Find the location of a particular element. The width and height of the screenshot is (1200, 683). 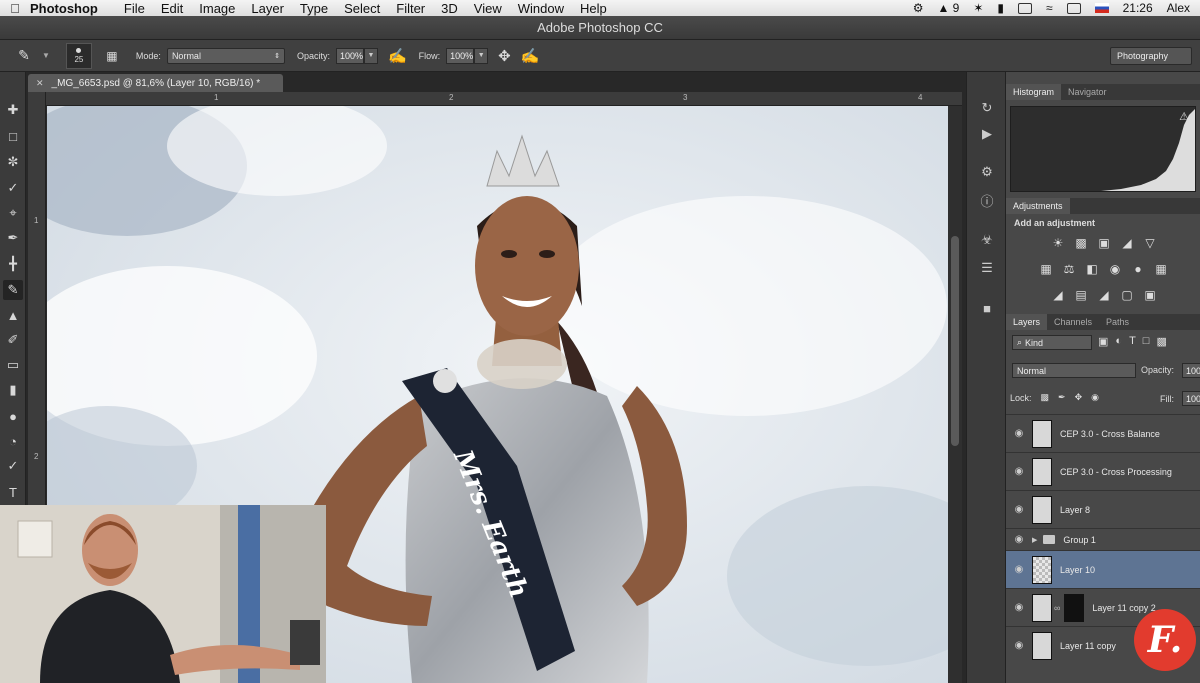

lock-pixels-icon: ✒ is located at coordinates (1062, 397).